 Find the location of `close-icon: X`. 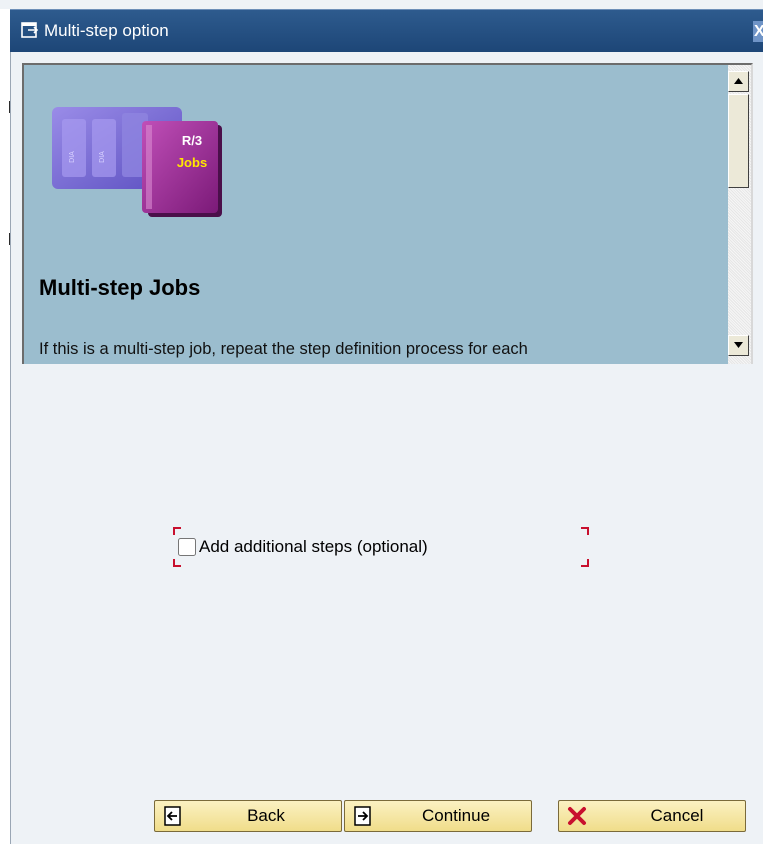

close-icon: X is located at coordinates (758, 31).